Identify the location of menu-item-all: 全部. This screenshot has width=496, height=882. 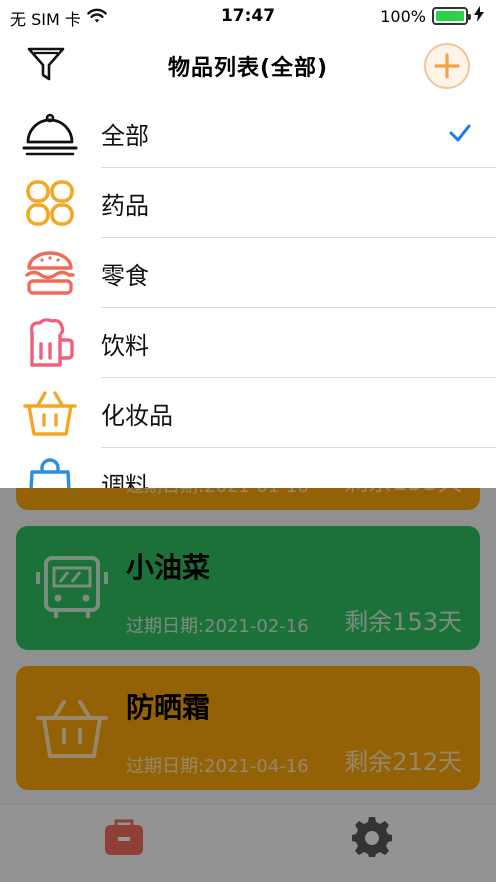
(248, 133).